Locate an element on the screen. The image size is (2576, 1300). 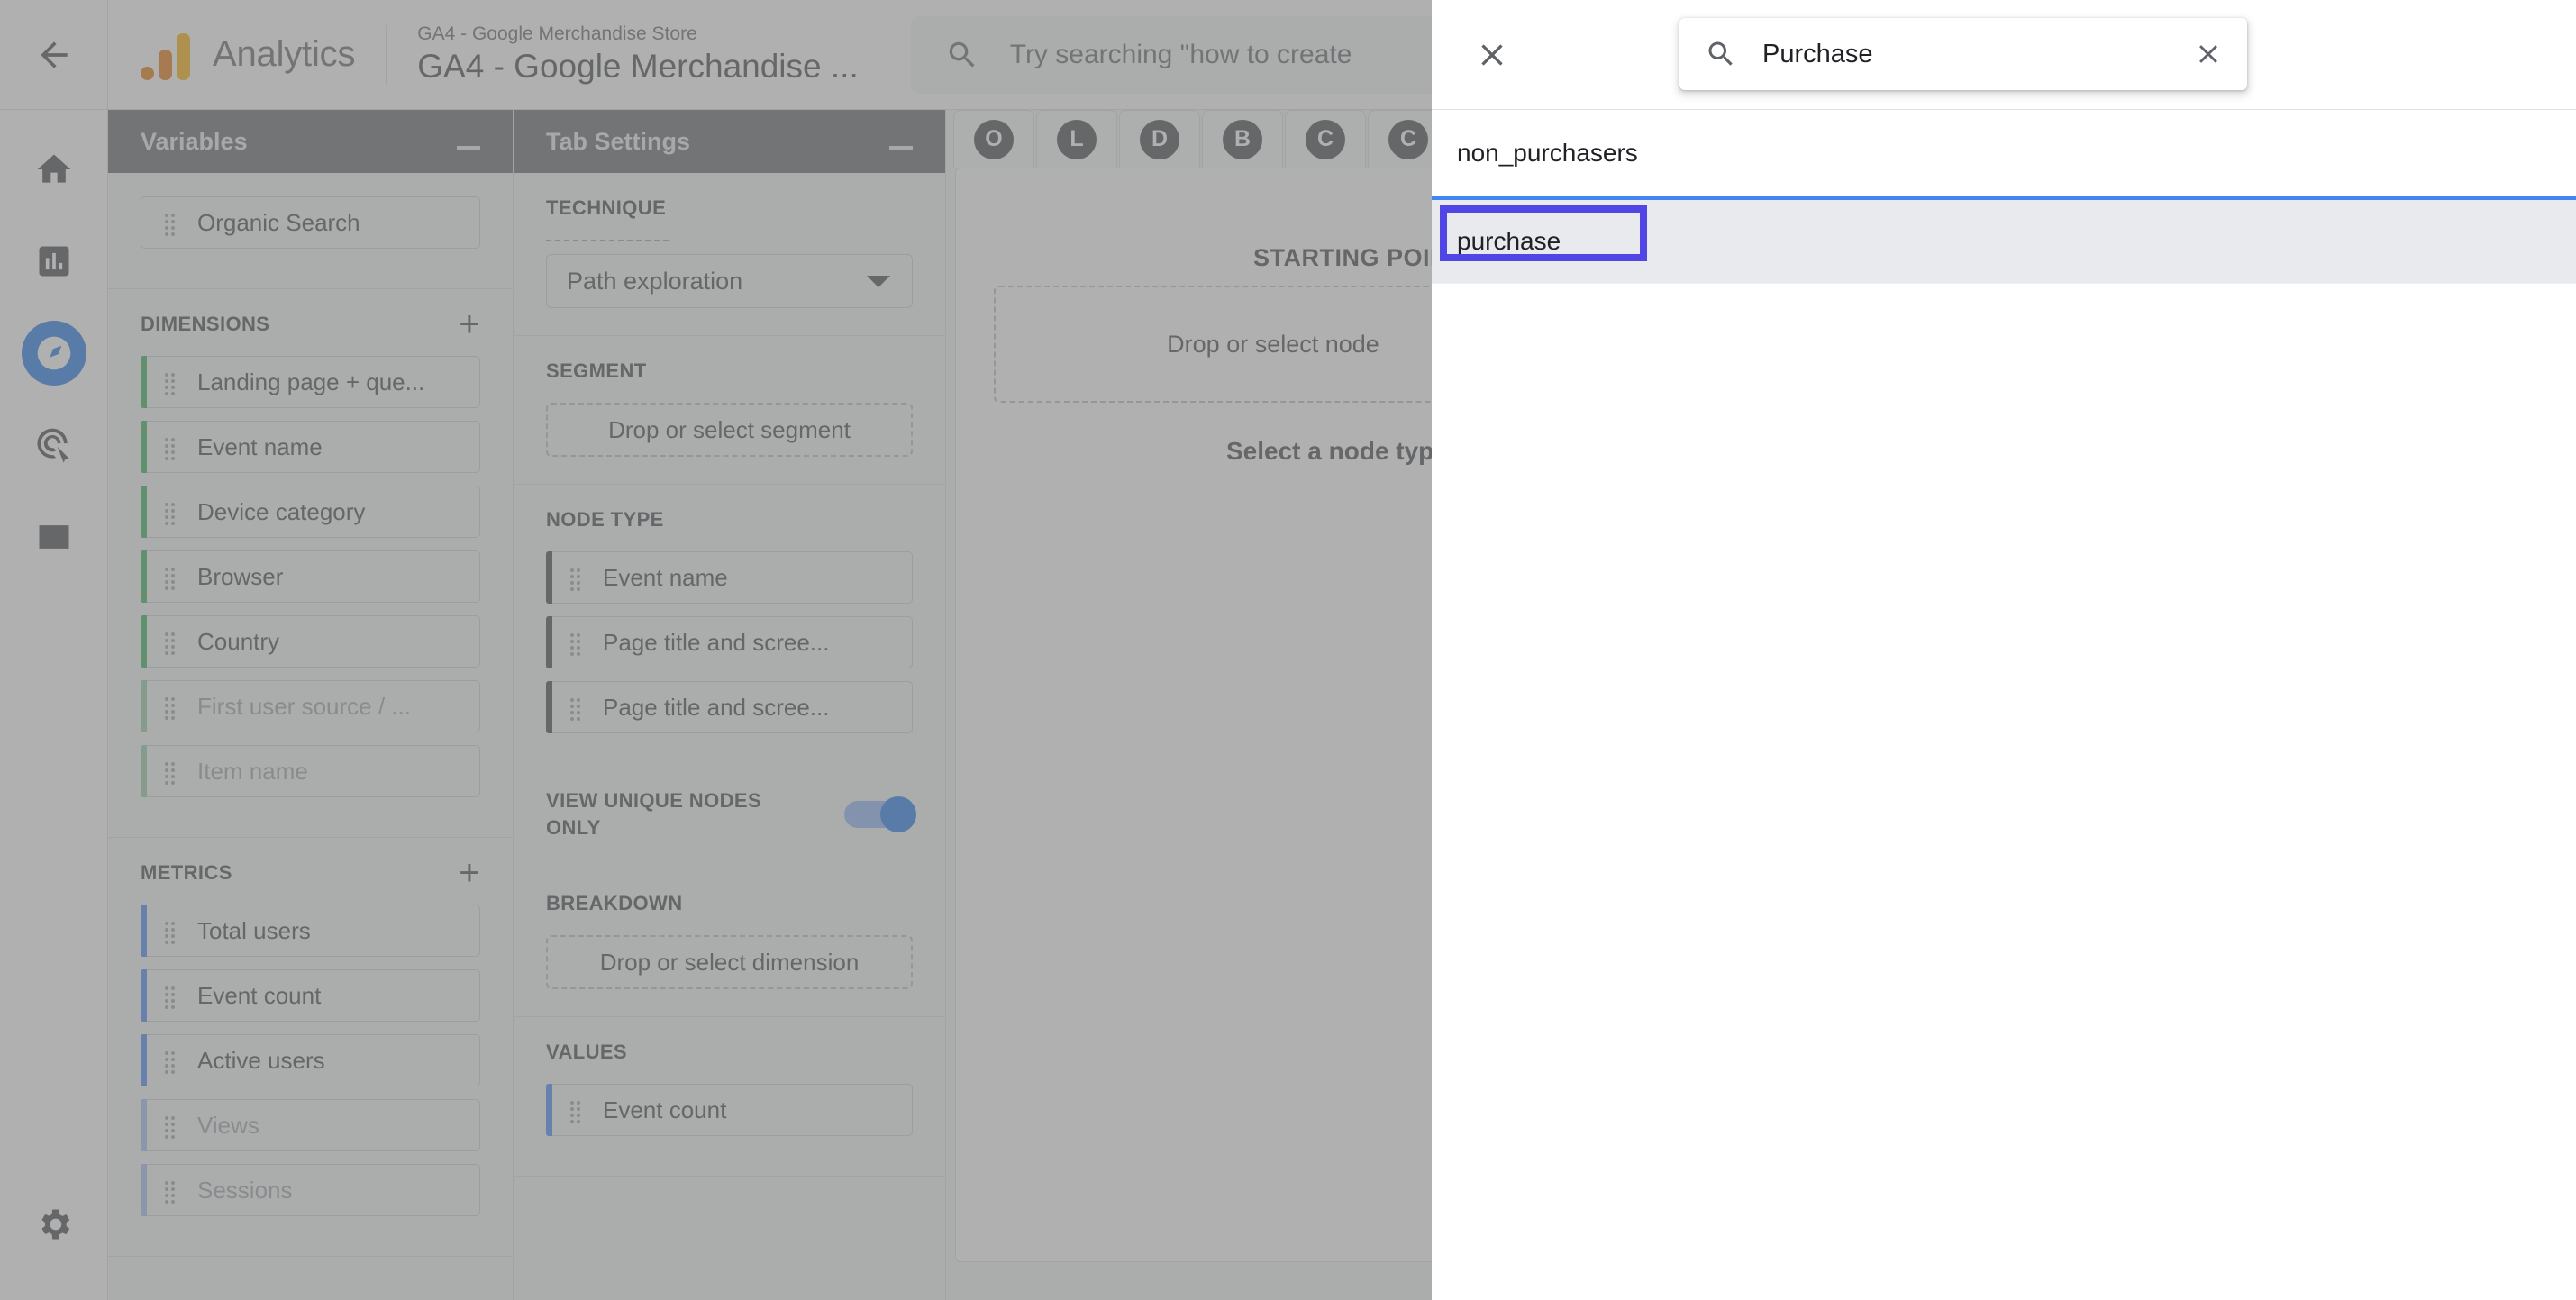
list-item: non_purchasers is located at coordinates (2004, 153).